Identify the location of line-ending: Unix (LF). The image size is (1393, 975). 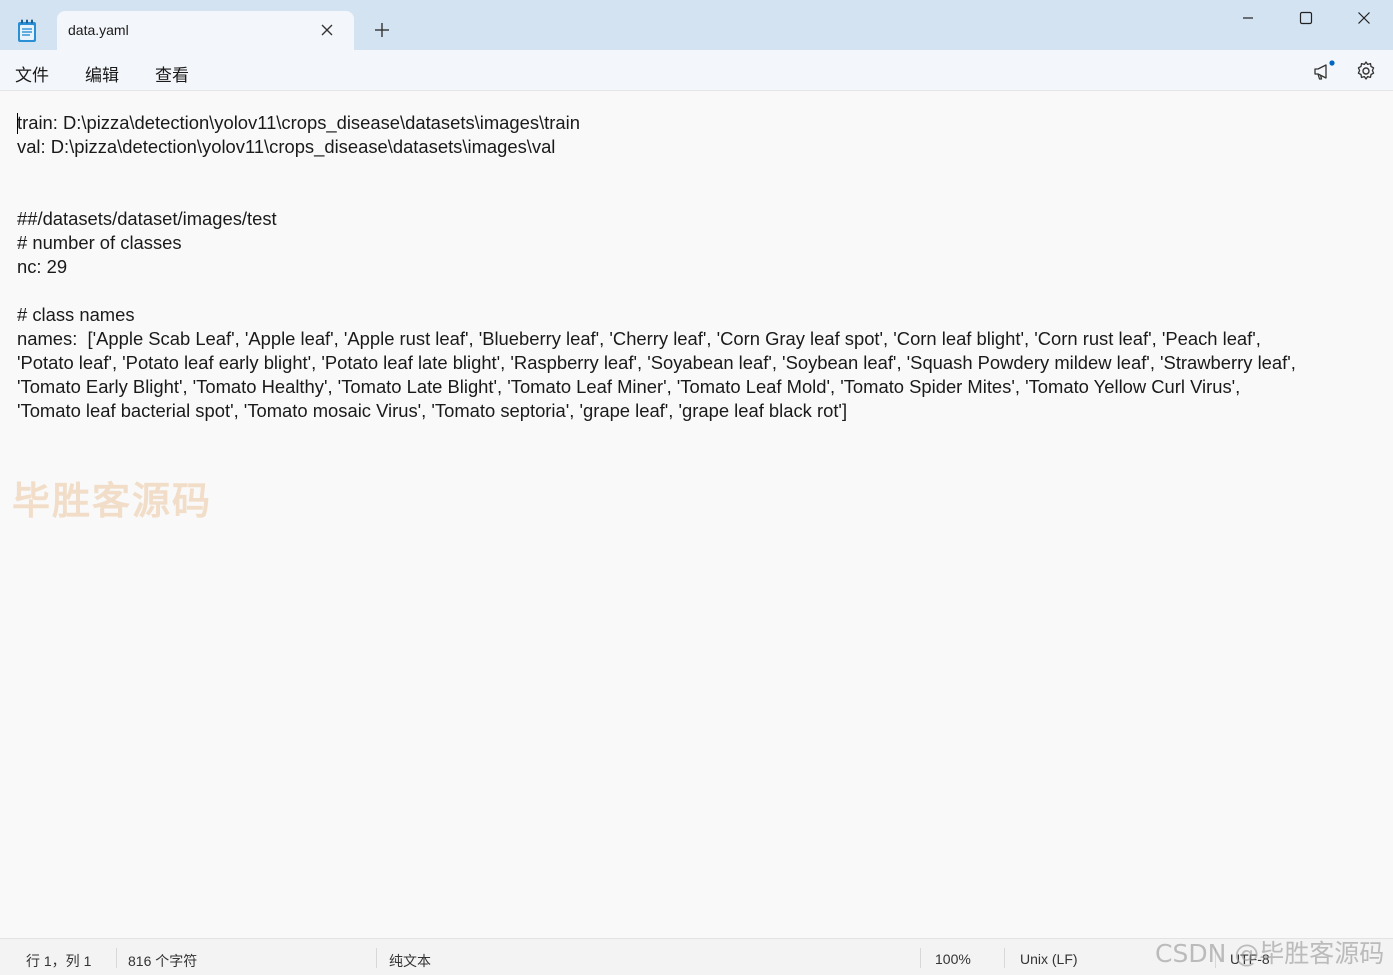
(1049, 959).